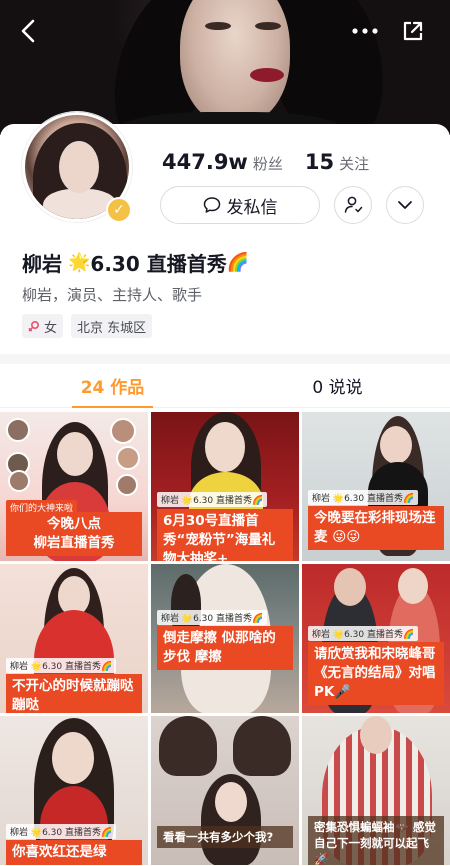 Image resolution: width=450 pixels, height=866 pixels. I want to click on verified-badge-icon: ✓, so click(119, 210).